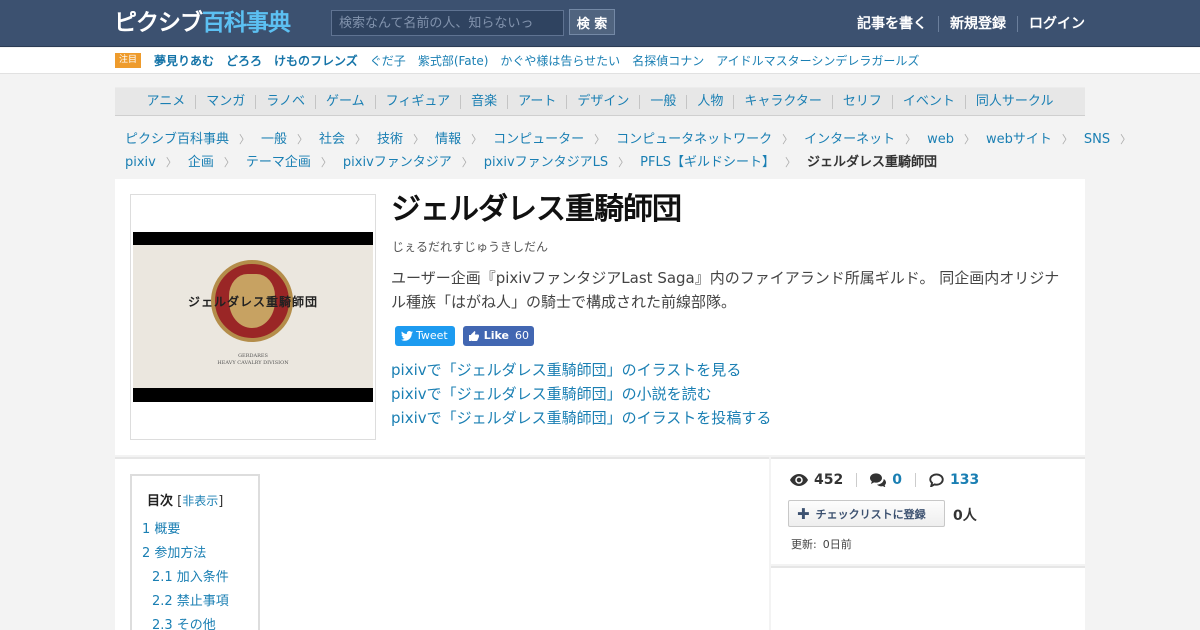 The width and height of the screenshot is (1200, 630). What do you see at coordinates (799, 480) in the screenshot?
I see `eye-icon` at bounding box center [799, 480].